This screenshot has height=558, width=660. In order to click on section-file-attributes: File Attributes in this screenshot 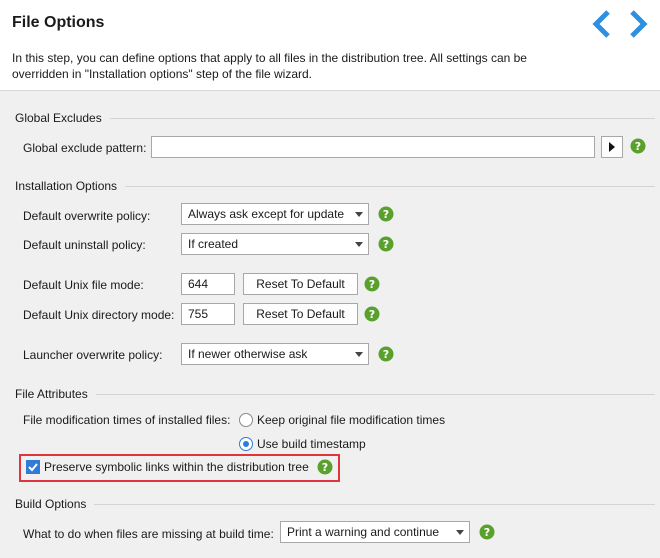, I will do `click(335, 394)`.